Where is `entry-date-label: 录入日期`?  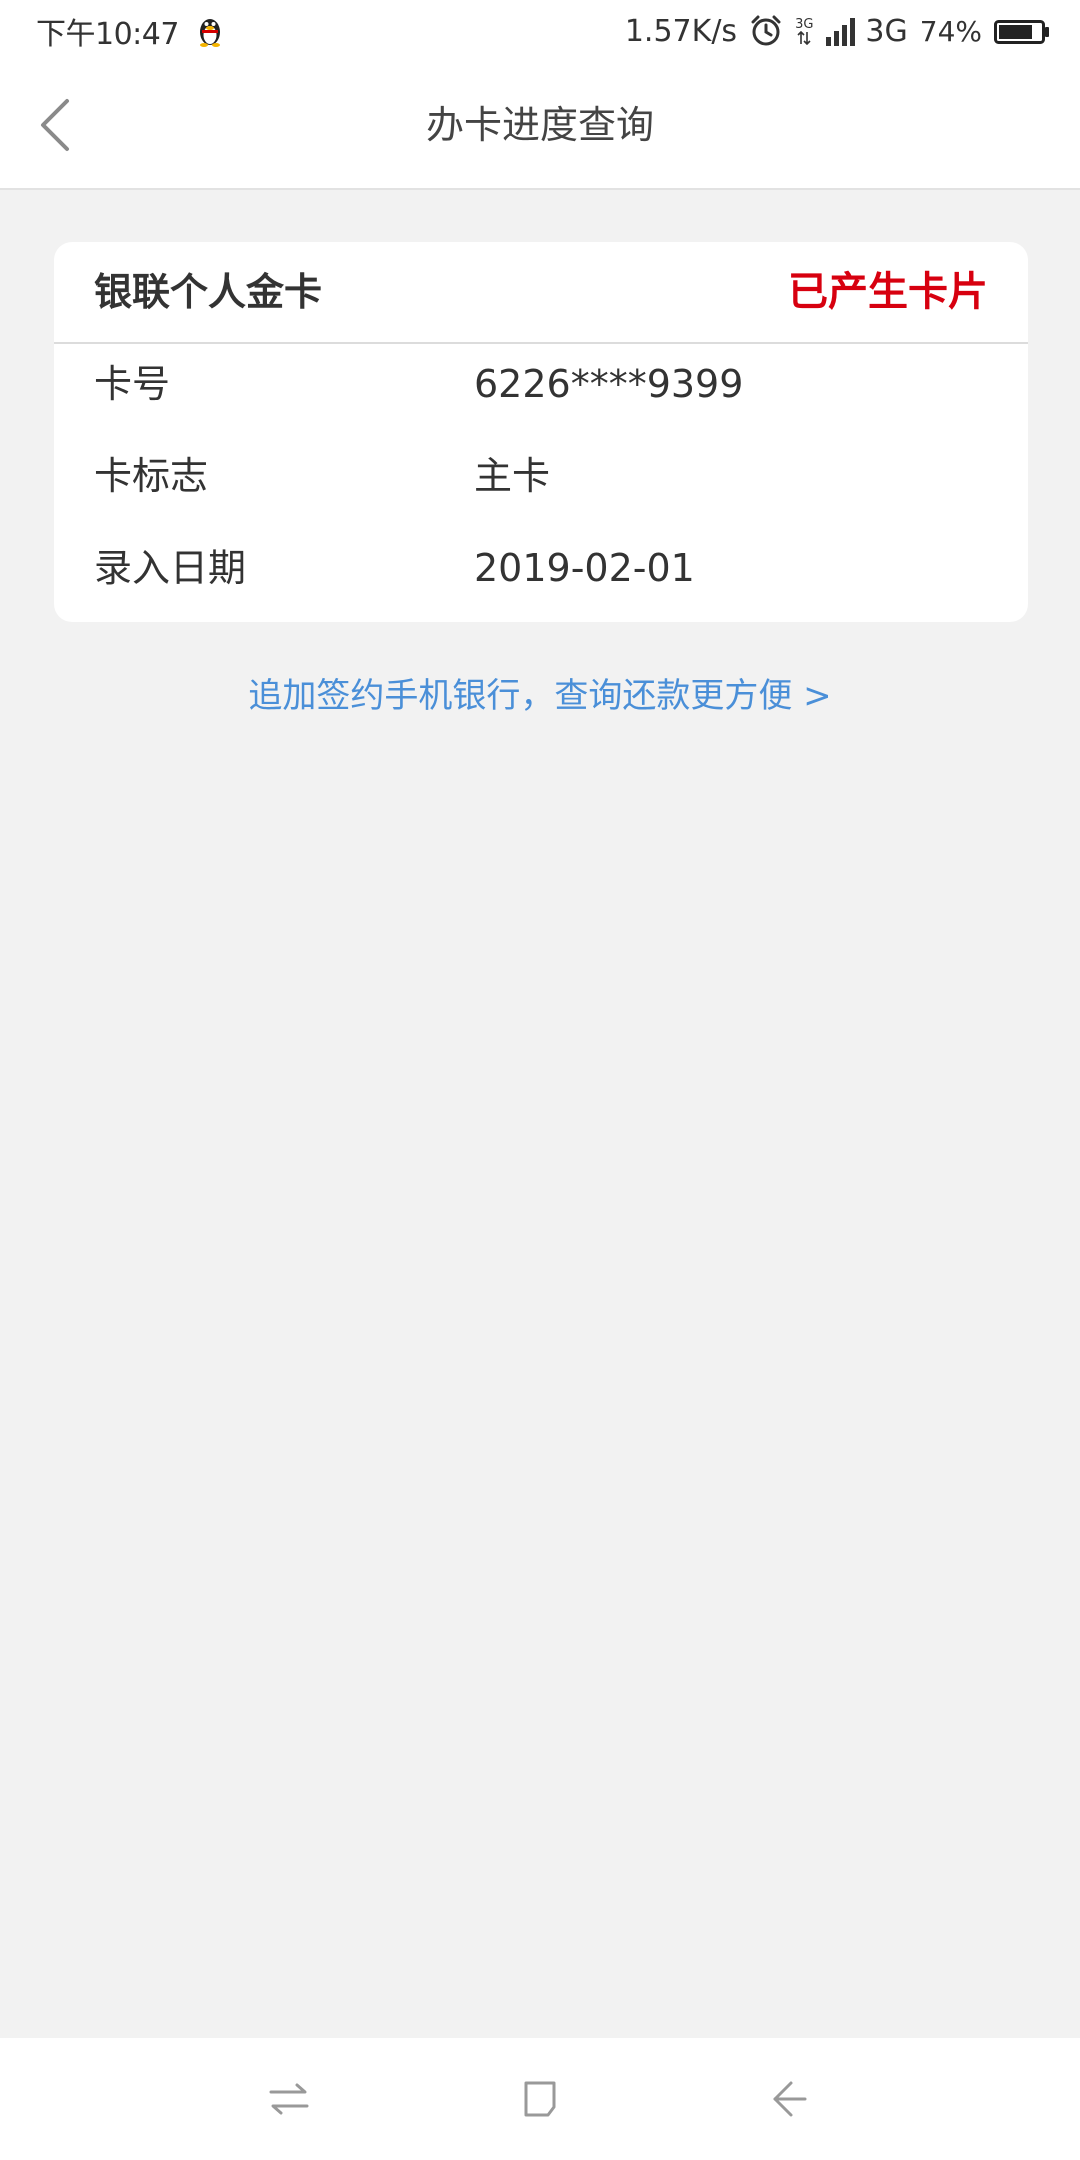 entry-date-label: 录入日期 is located at coordinates (170, 568).